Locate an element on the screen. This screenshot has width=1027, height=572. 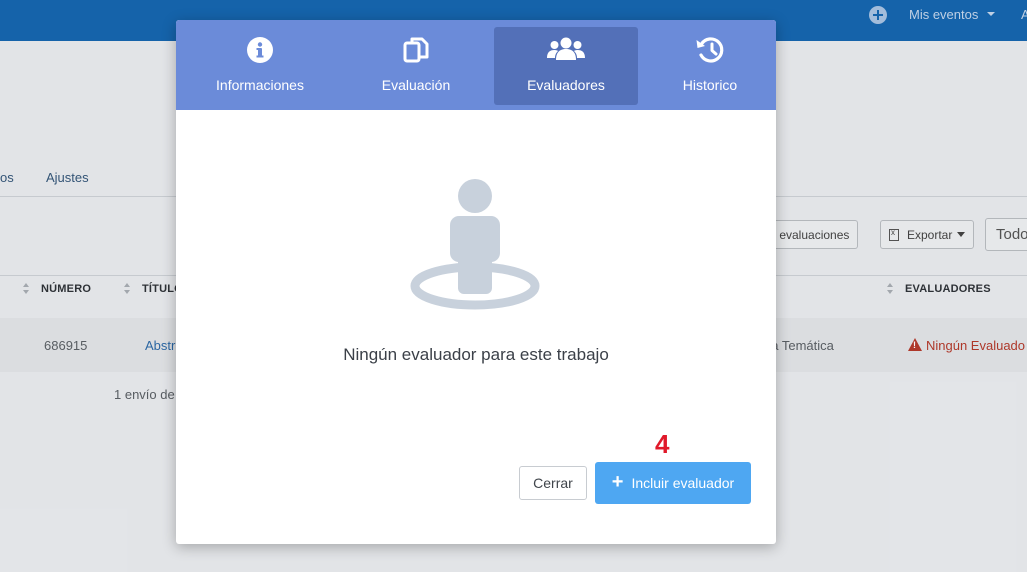
close-button-label: Cerrar is located at coordinates (553, 483).